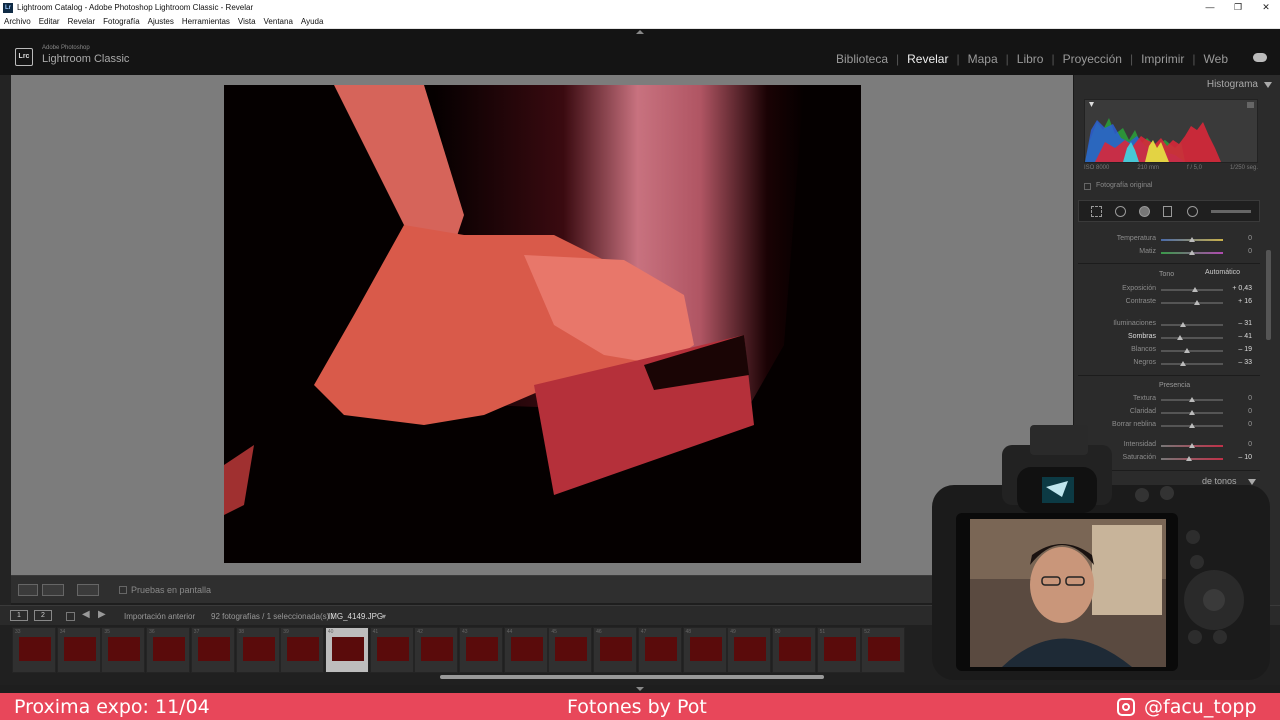  What do you see at coordinates (1171, 131) in the screenshot?
I see `histogram` at bounding box center [1171, 131].